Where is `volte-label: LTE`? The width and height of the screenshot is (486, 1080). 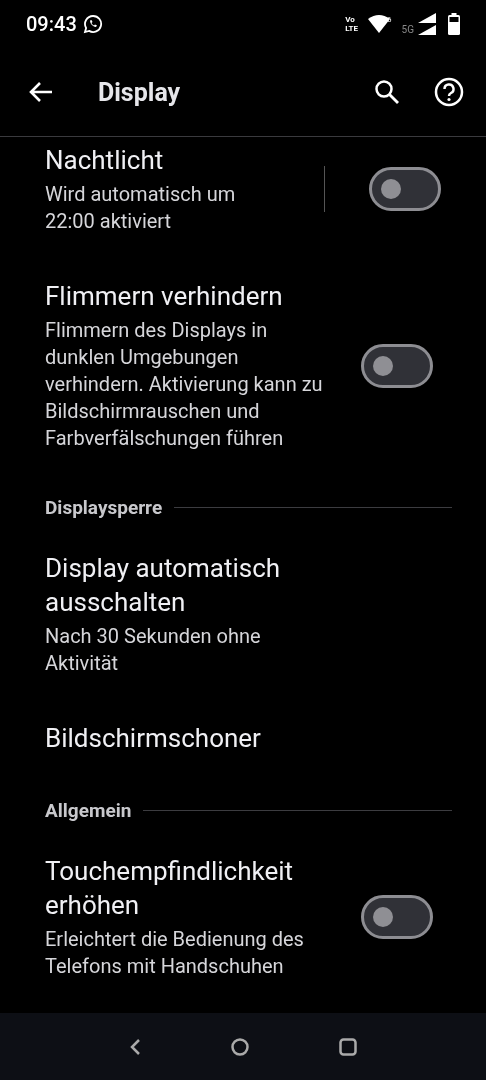
volte-label: LTE is located at coordinates (352, 28).